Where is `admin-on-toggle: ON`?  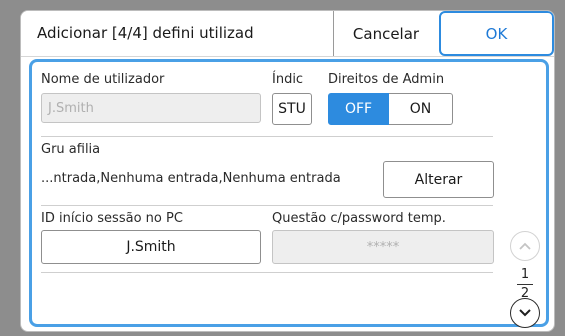
admin-on-toggle: ON is located at coordinates (421, 109).